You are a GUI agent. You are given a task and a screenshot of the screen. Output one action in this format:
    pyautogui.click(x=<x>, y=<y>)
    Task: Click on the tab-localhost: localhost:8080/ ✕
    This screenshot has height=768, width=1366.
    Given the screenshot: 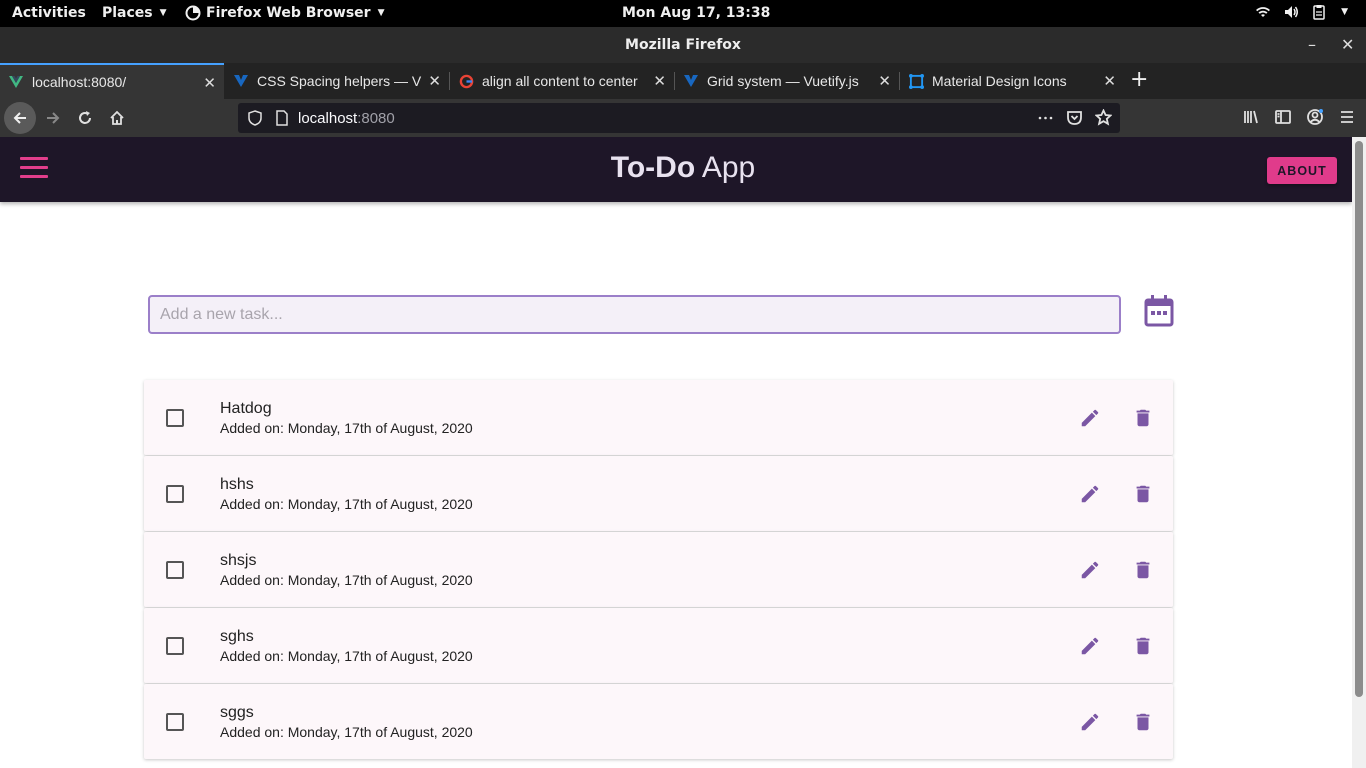 What is the action you would take?
    pyautogui.click(x=112, y=81)
    